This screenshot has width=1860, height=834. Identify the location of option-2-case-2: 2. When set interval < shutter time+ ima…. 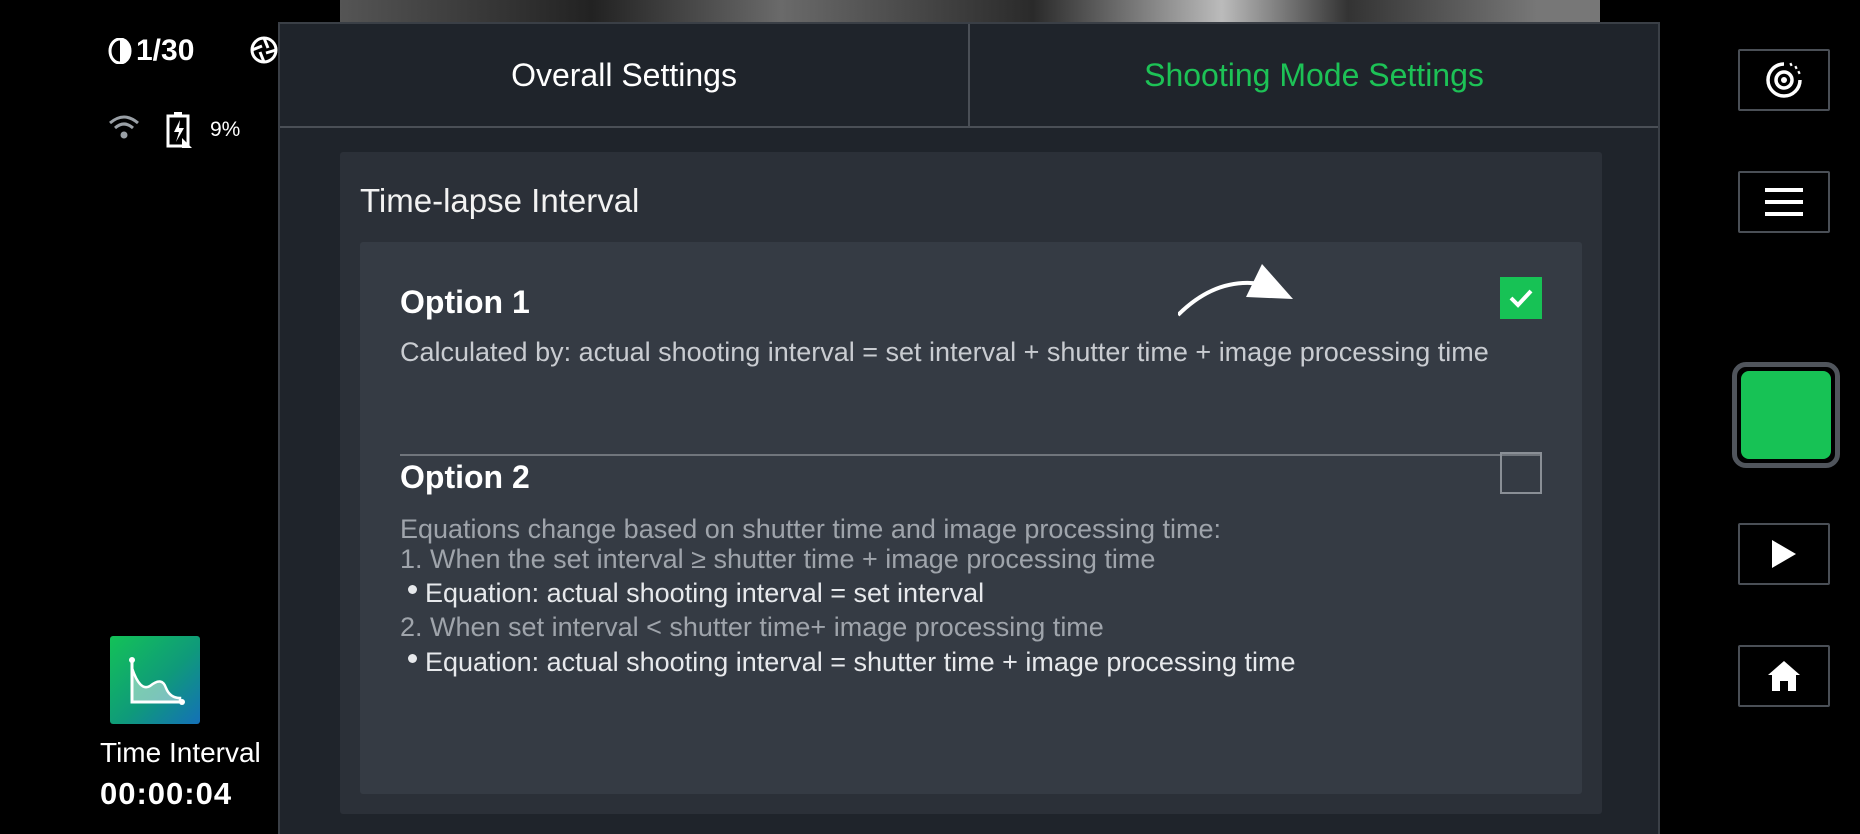
(752, 627).